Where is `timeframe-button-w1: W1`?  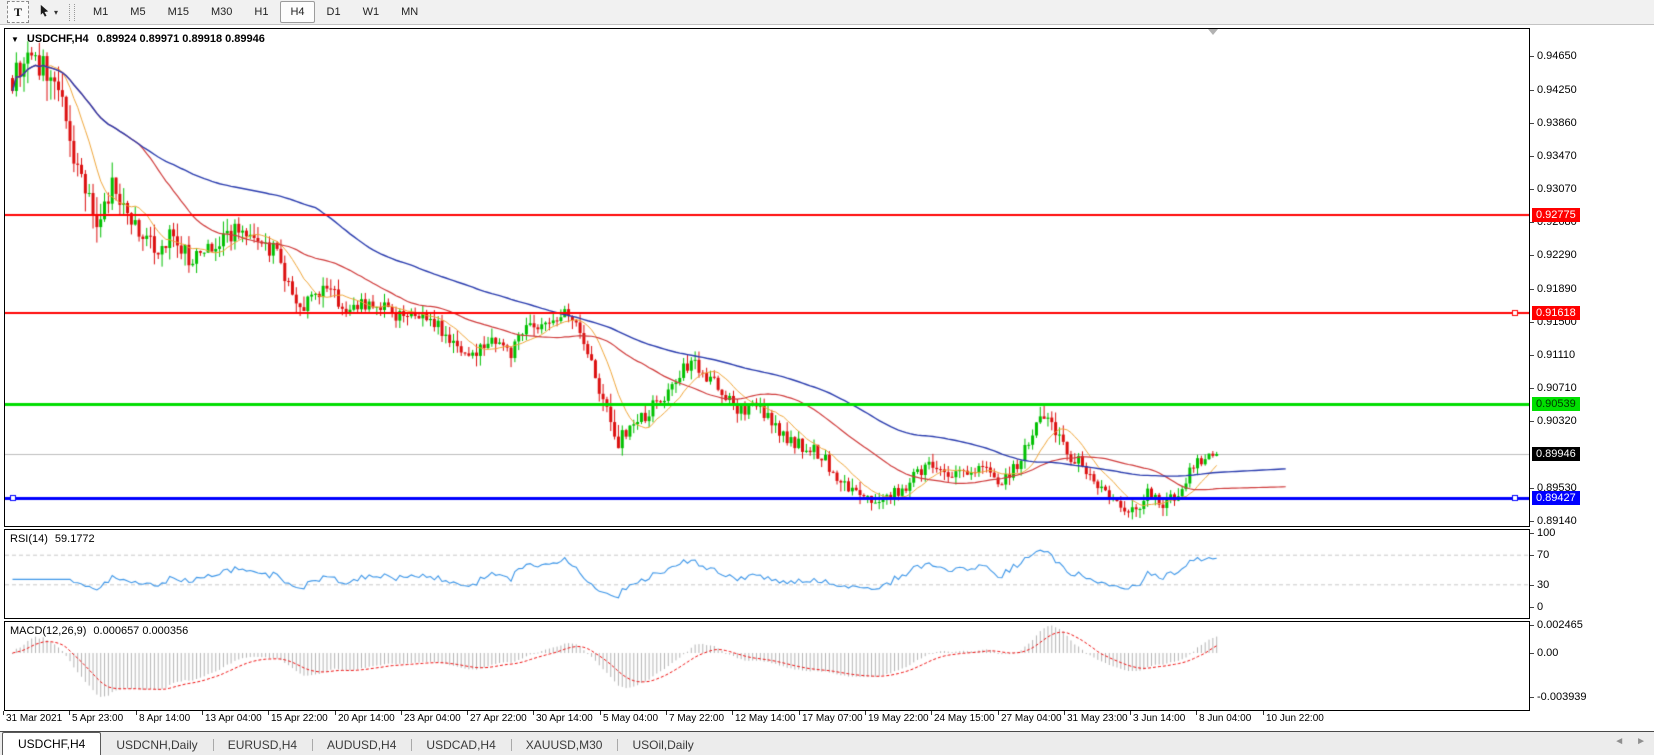 timeframe-button-w1: W1 is located at coordinates (371, 12).